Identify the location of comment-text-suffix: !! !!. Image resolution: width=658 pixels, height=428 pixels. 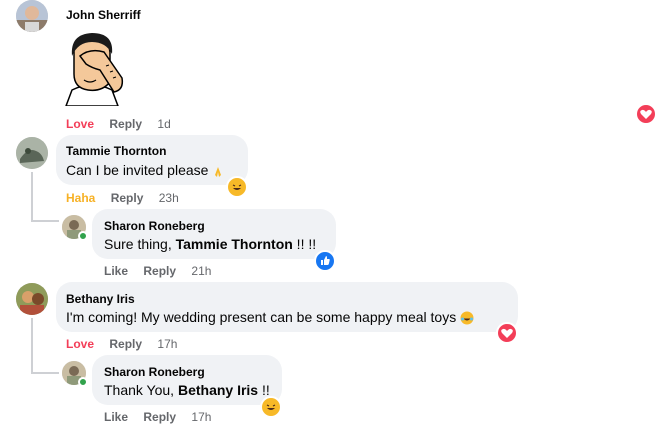
(304, 244).